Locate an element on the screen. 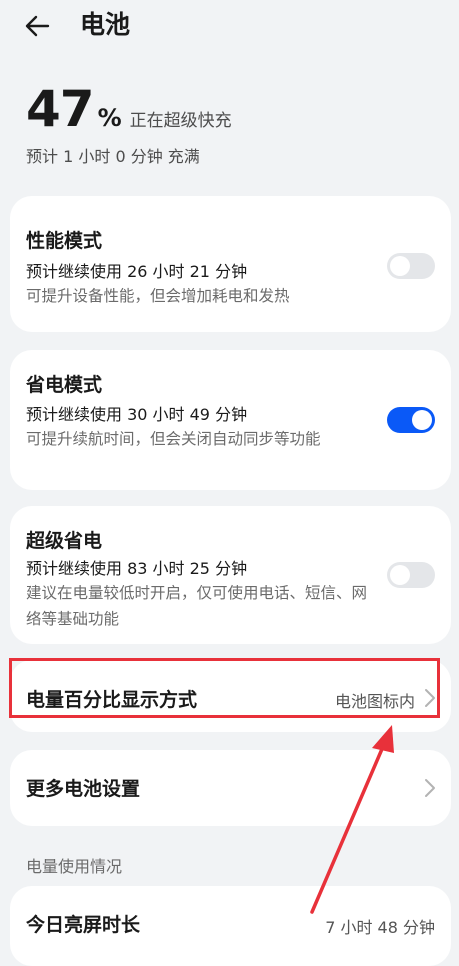 The image size is (459, 966). mode-title: 性能模式 is located at coordinates (64, 241).